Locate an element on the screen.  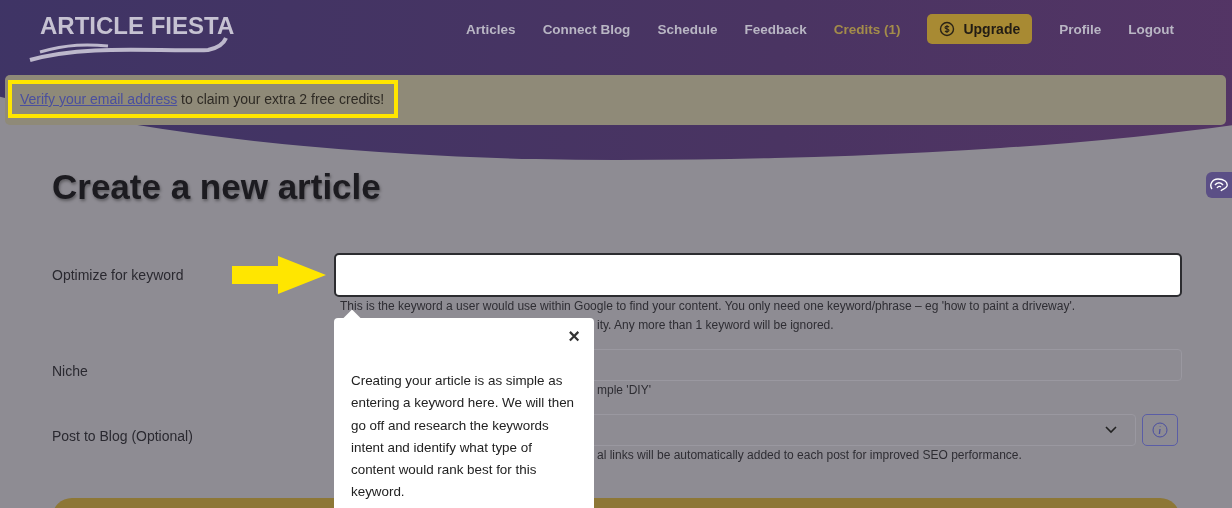
upgrade-button: Upgrade is located at coordinates (980, 29).